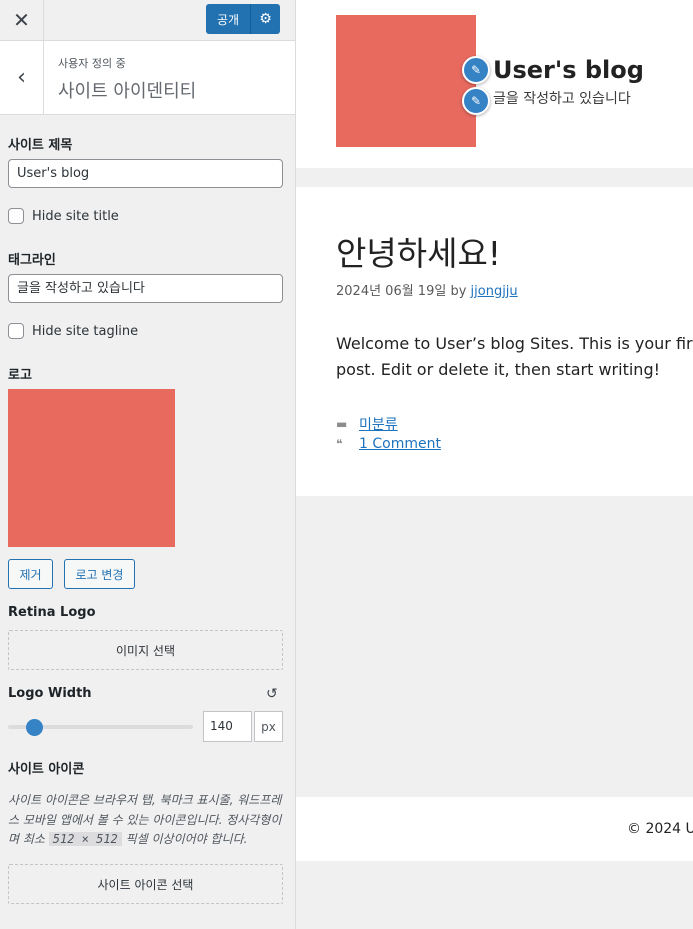 This screenshot has height=929, width=693. I want to click on gear-icon: ⚙, so click(265, 19).